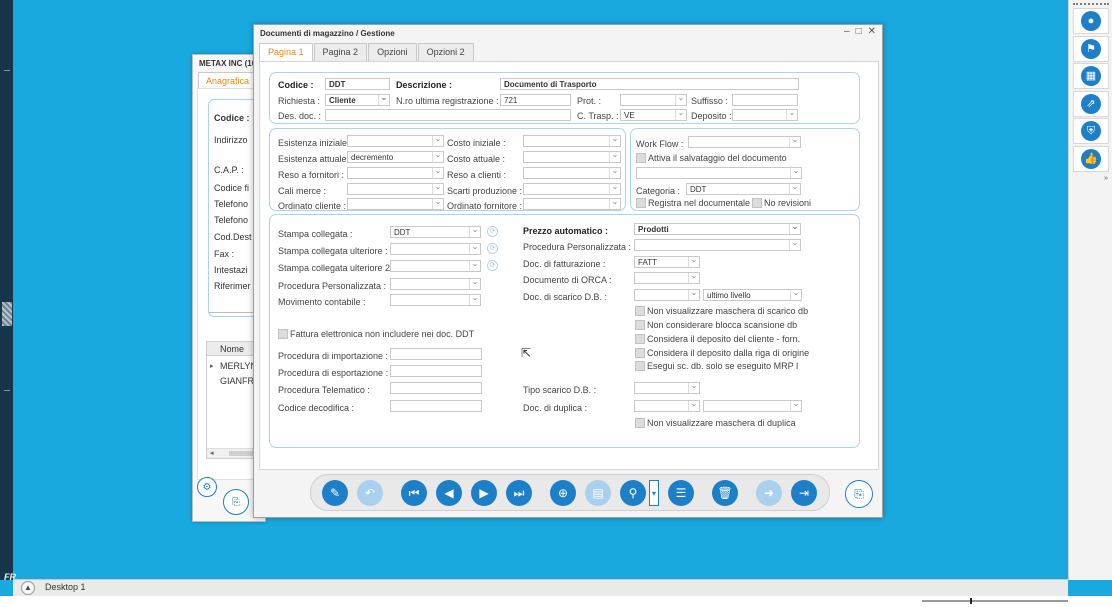 Image resolution: width=1112 pixels, height=607 pixels. I want to click on ordinato-fornitore-select, so click(572, 204).